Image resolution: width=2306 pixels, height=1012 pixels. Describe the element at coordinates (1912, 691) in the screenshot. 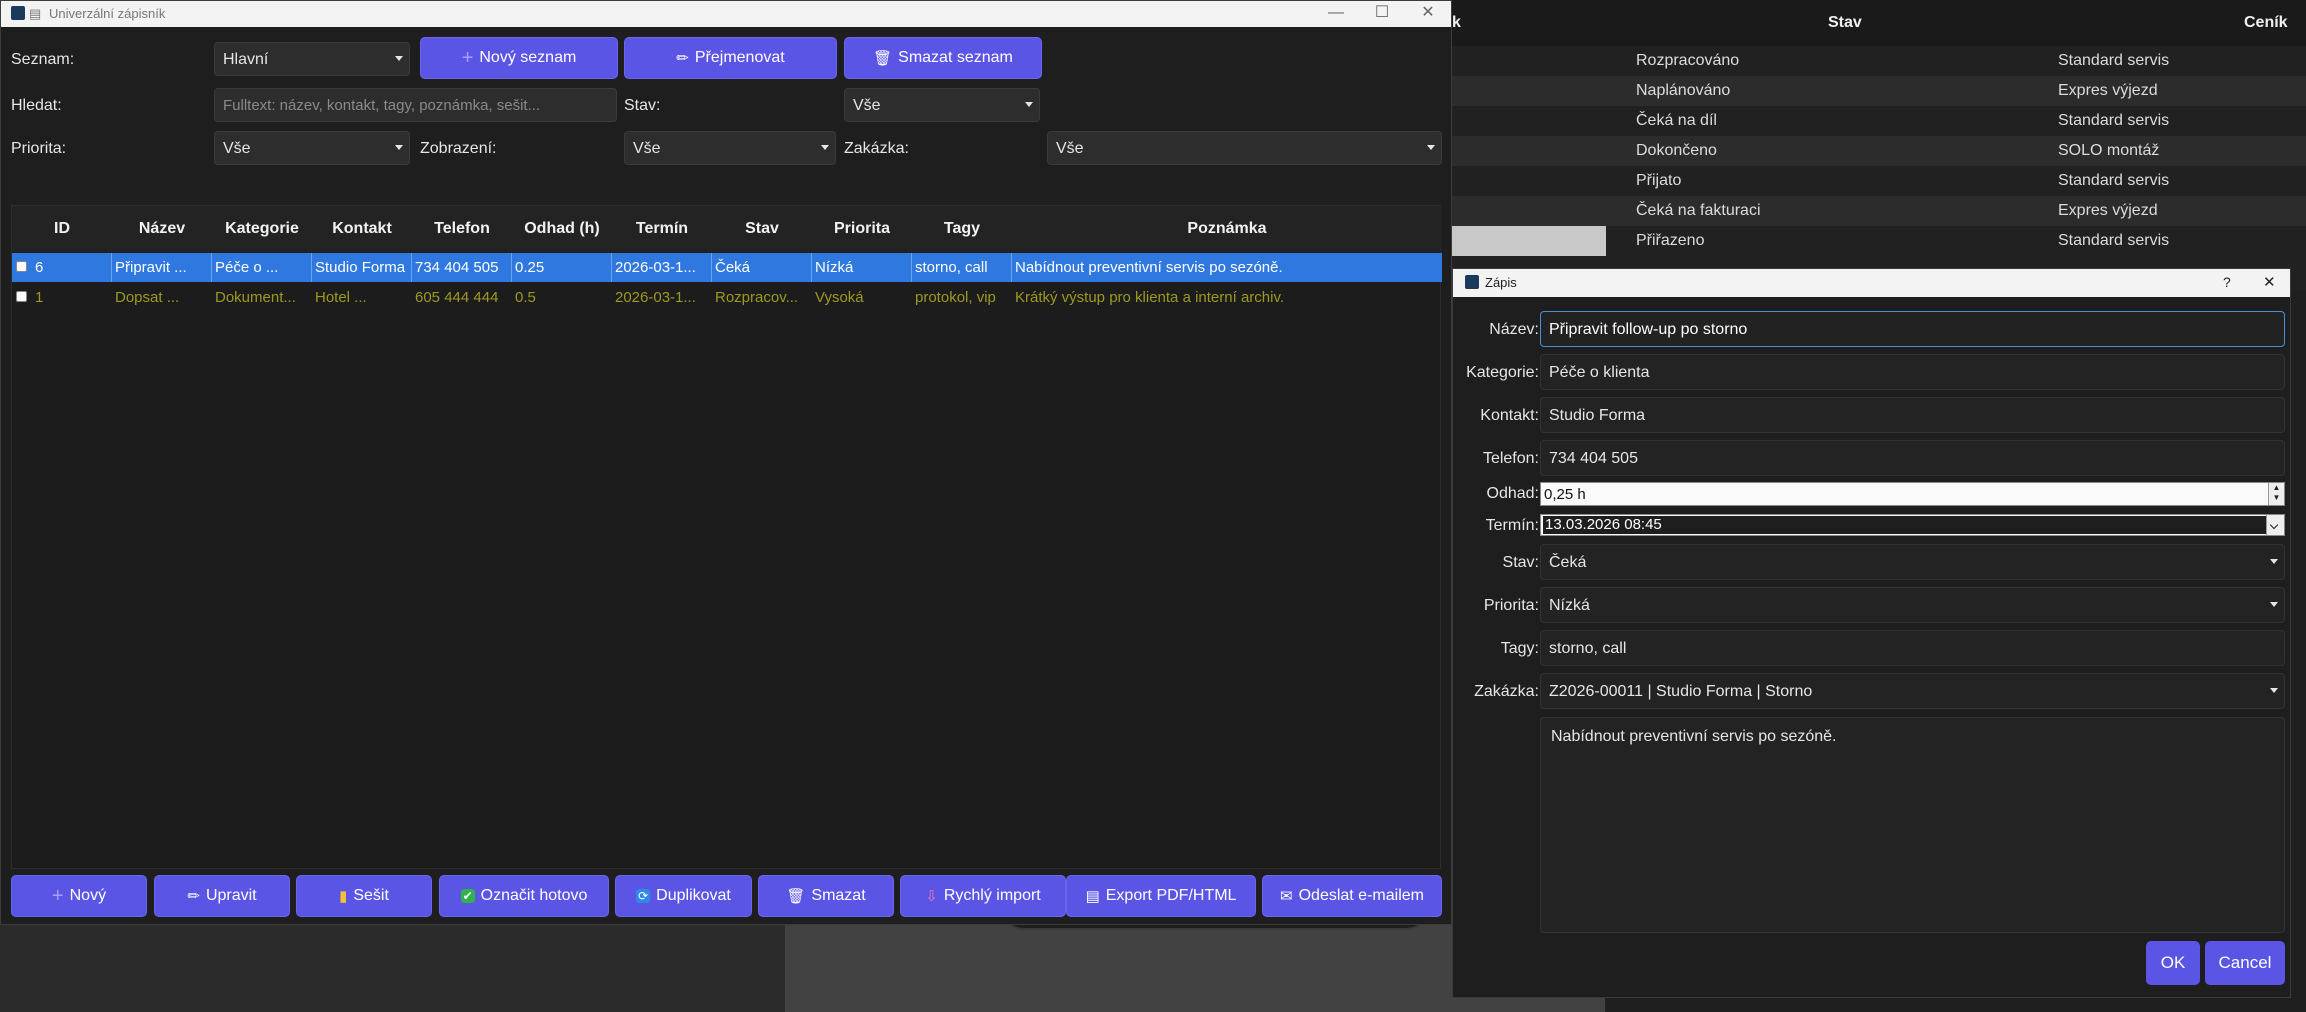

I see `zakazka-select: Z2026-00011 | Studio Forma | Storno` at that location.